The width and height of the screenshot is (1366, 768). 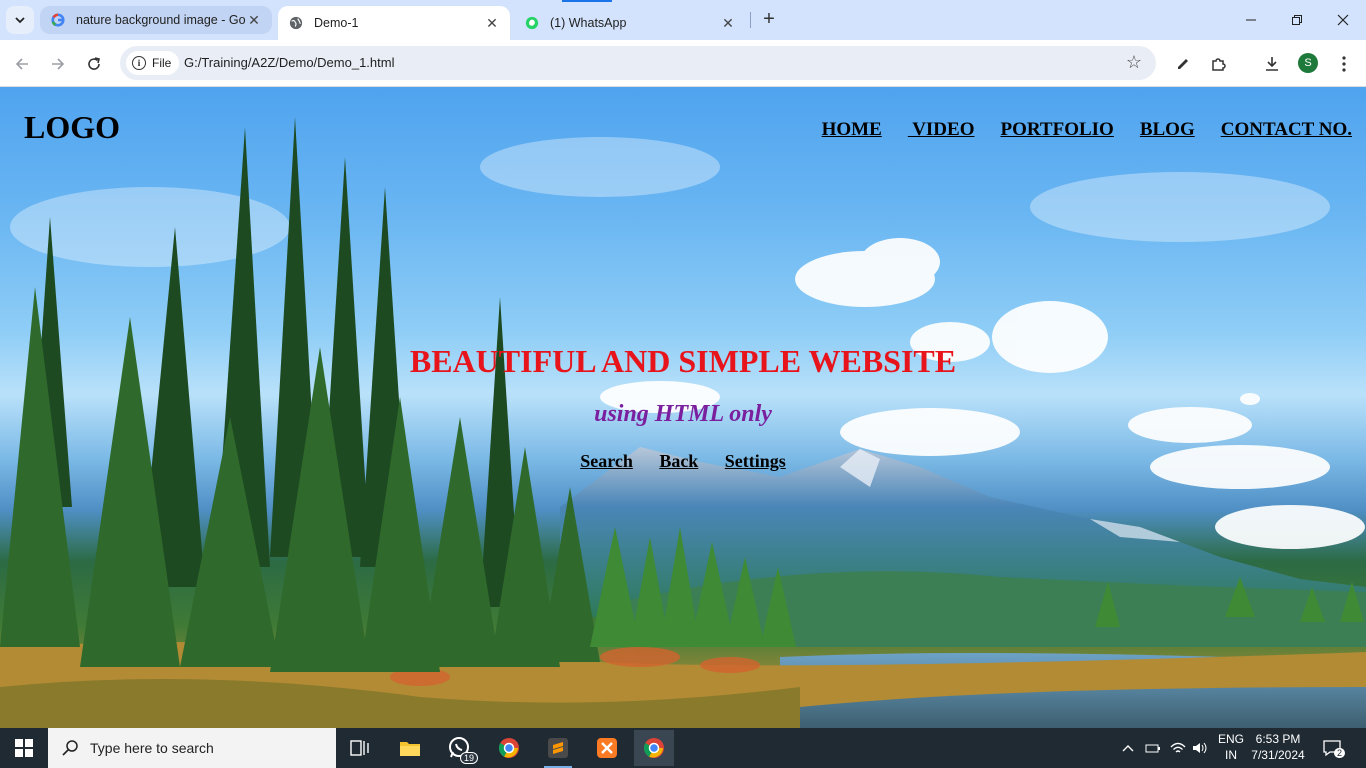 What do you see at coordinates (468, 758) in the screenshot?
I see `notification-badge: 19` at bounding box center [468, 758].